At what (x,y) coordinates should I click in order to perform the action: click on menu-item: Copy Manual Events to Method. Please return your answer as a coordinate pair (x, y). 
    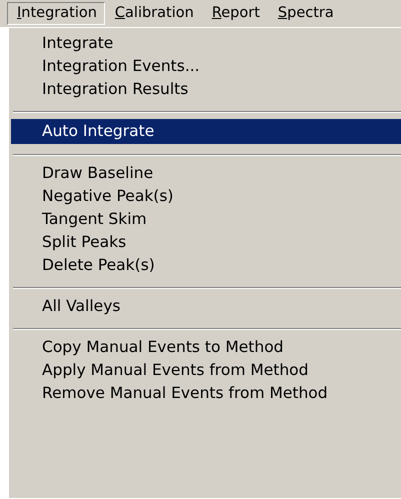
    Looking at the image, I should click on (206, 347).